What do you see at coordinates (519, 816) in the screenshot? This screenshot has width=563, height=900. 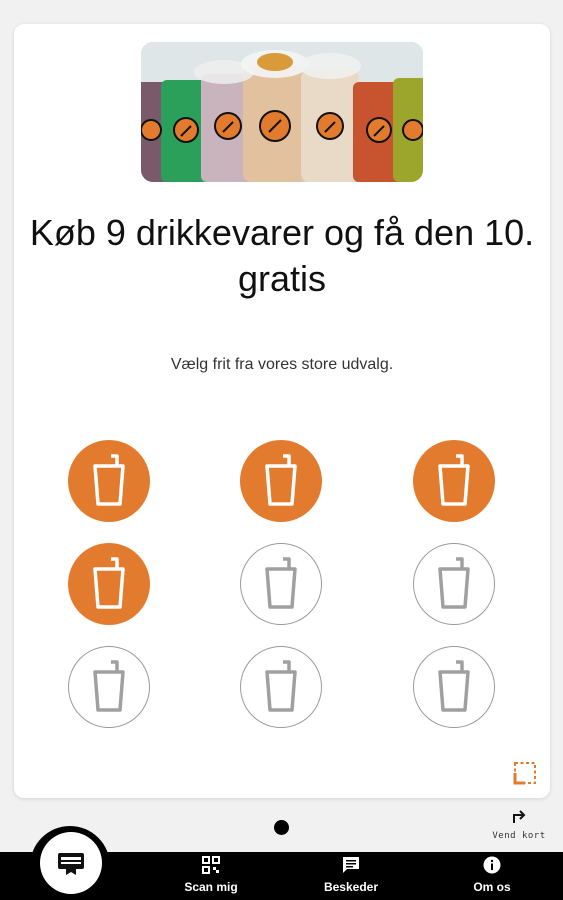 I see `turn-arrow-icon` at bounding box center [519, 816].